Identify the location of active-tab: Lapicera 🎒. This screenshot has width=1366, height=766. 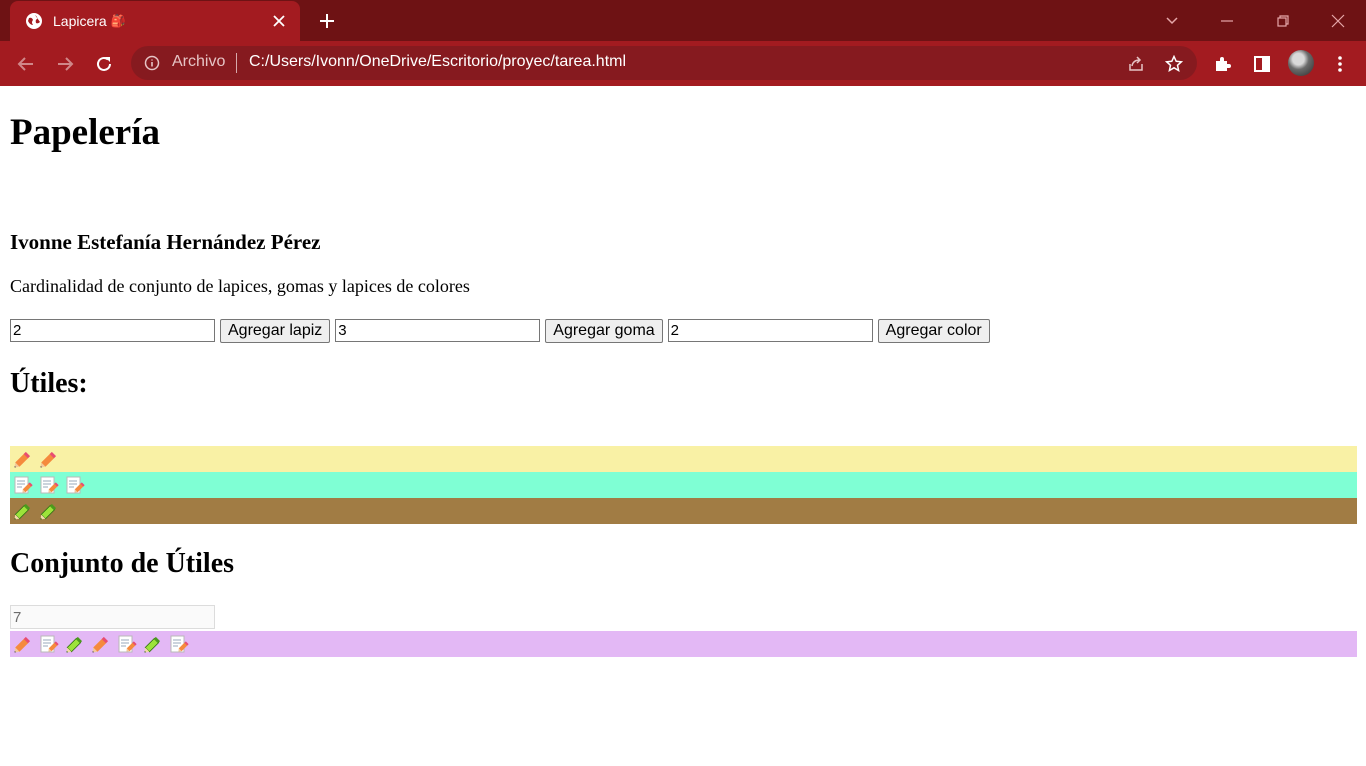
(155, 21).